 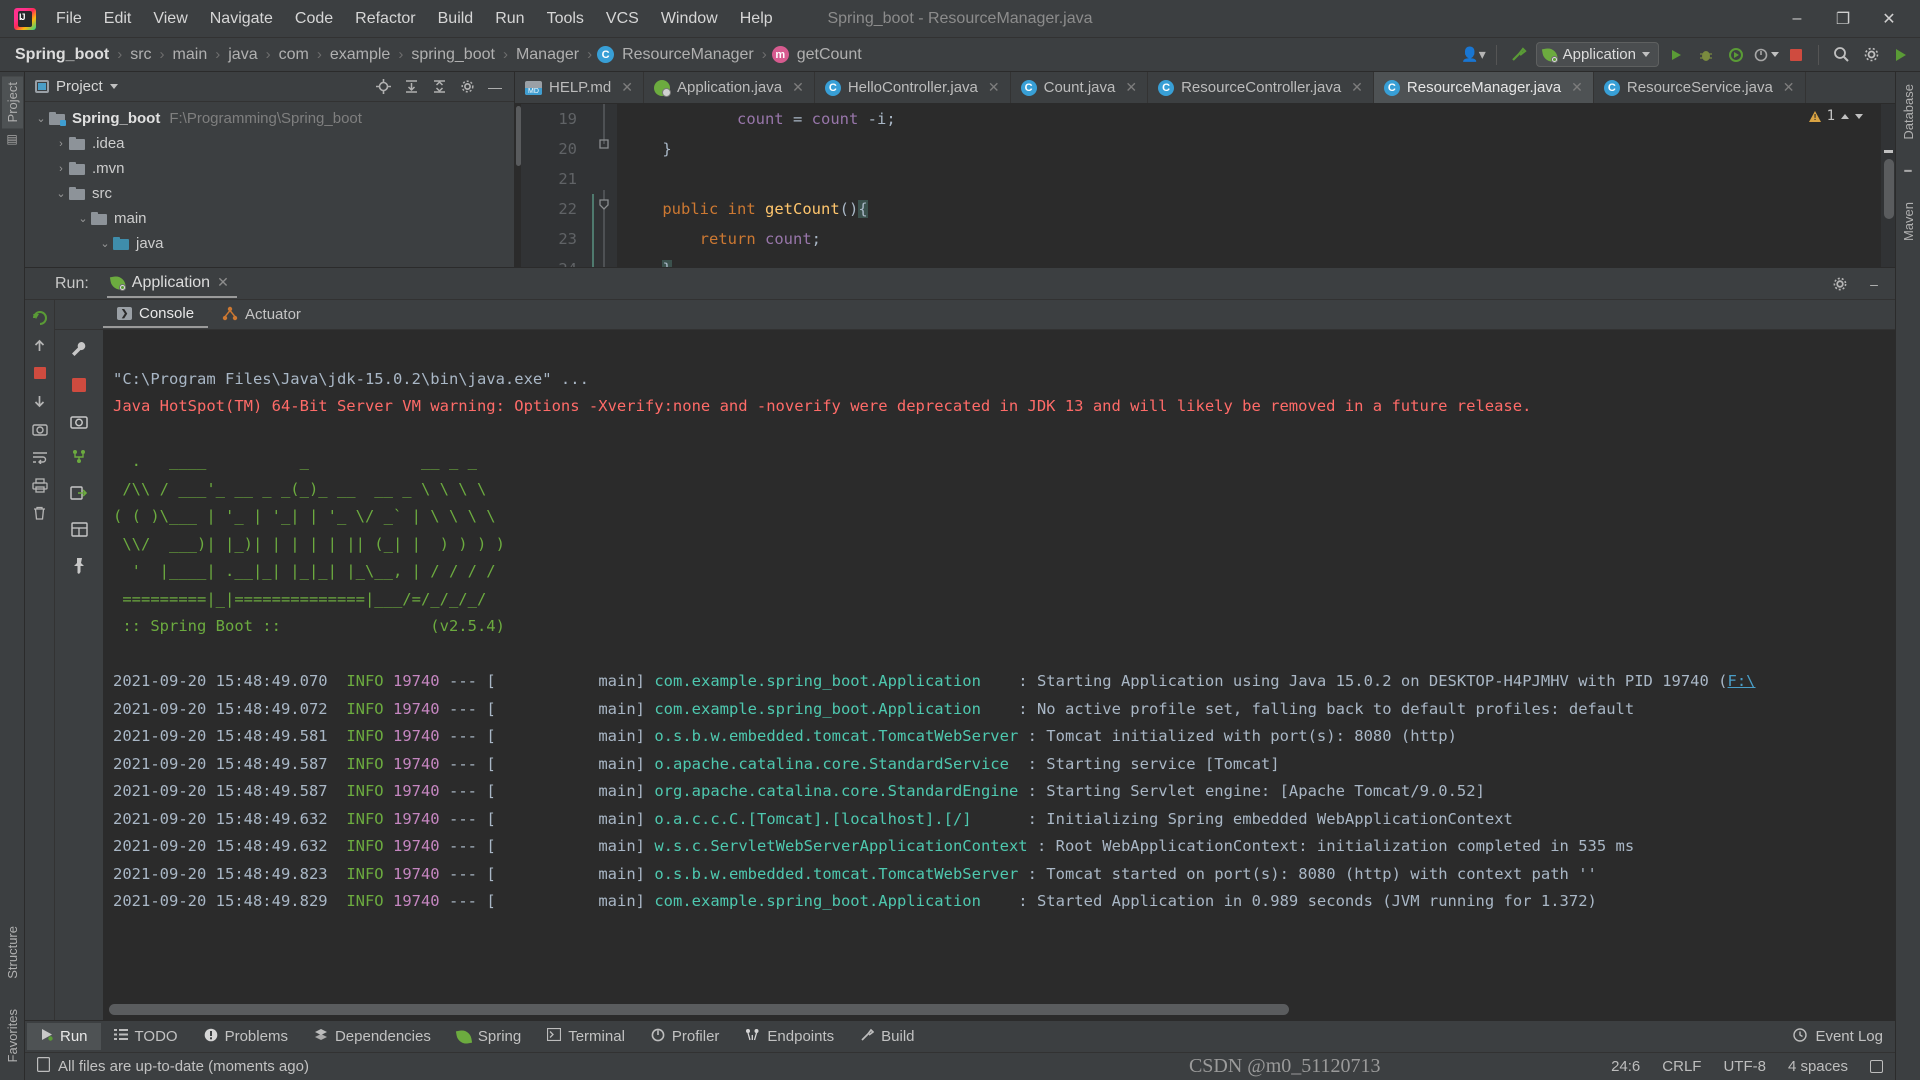 What do you see at coordinates (411, 87) in the screenshot?
I see `expand-all-icon` at bounding box center [411, 87].